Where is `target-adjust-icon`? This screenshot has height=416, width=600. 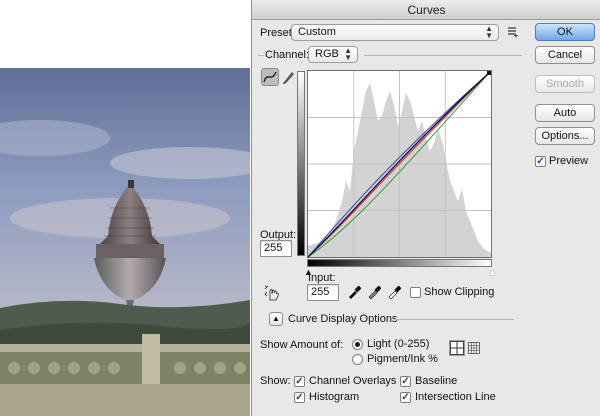 target-adjust-icon is located at coordinates (272, 293).